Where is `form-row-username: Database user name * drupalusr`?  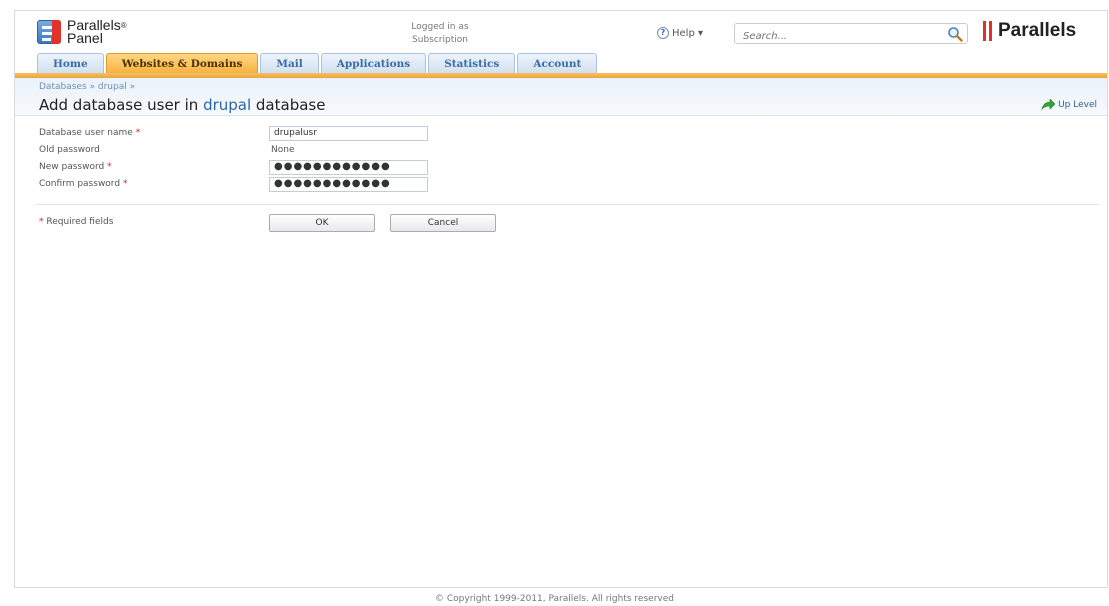 form-row-username: Database user name * drupalusr is located at coordinates (569, 134).